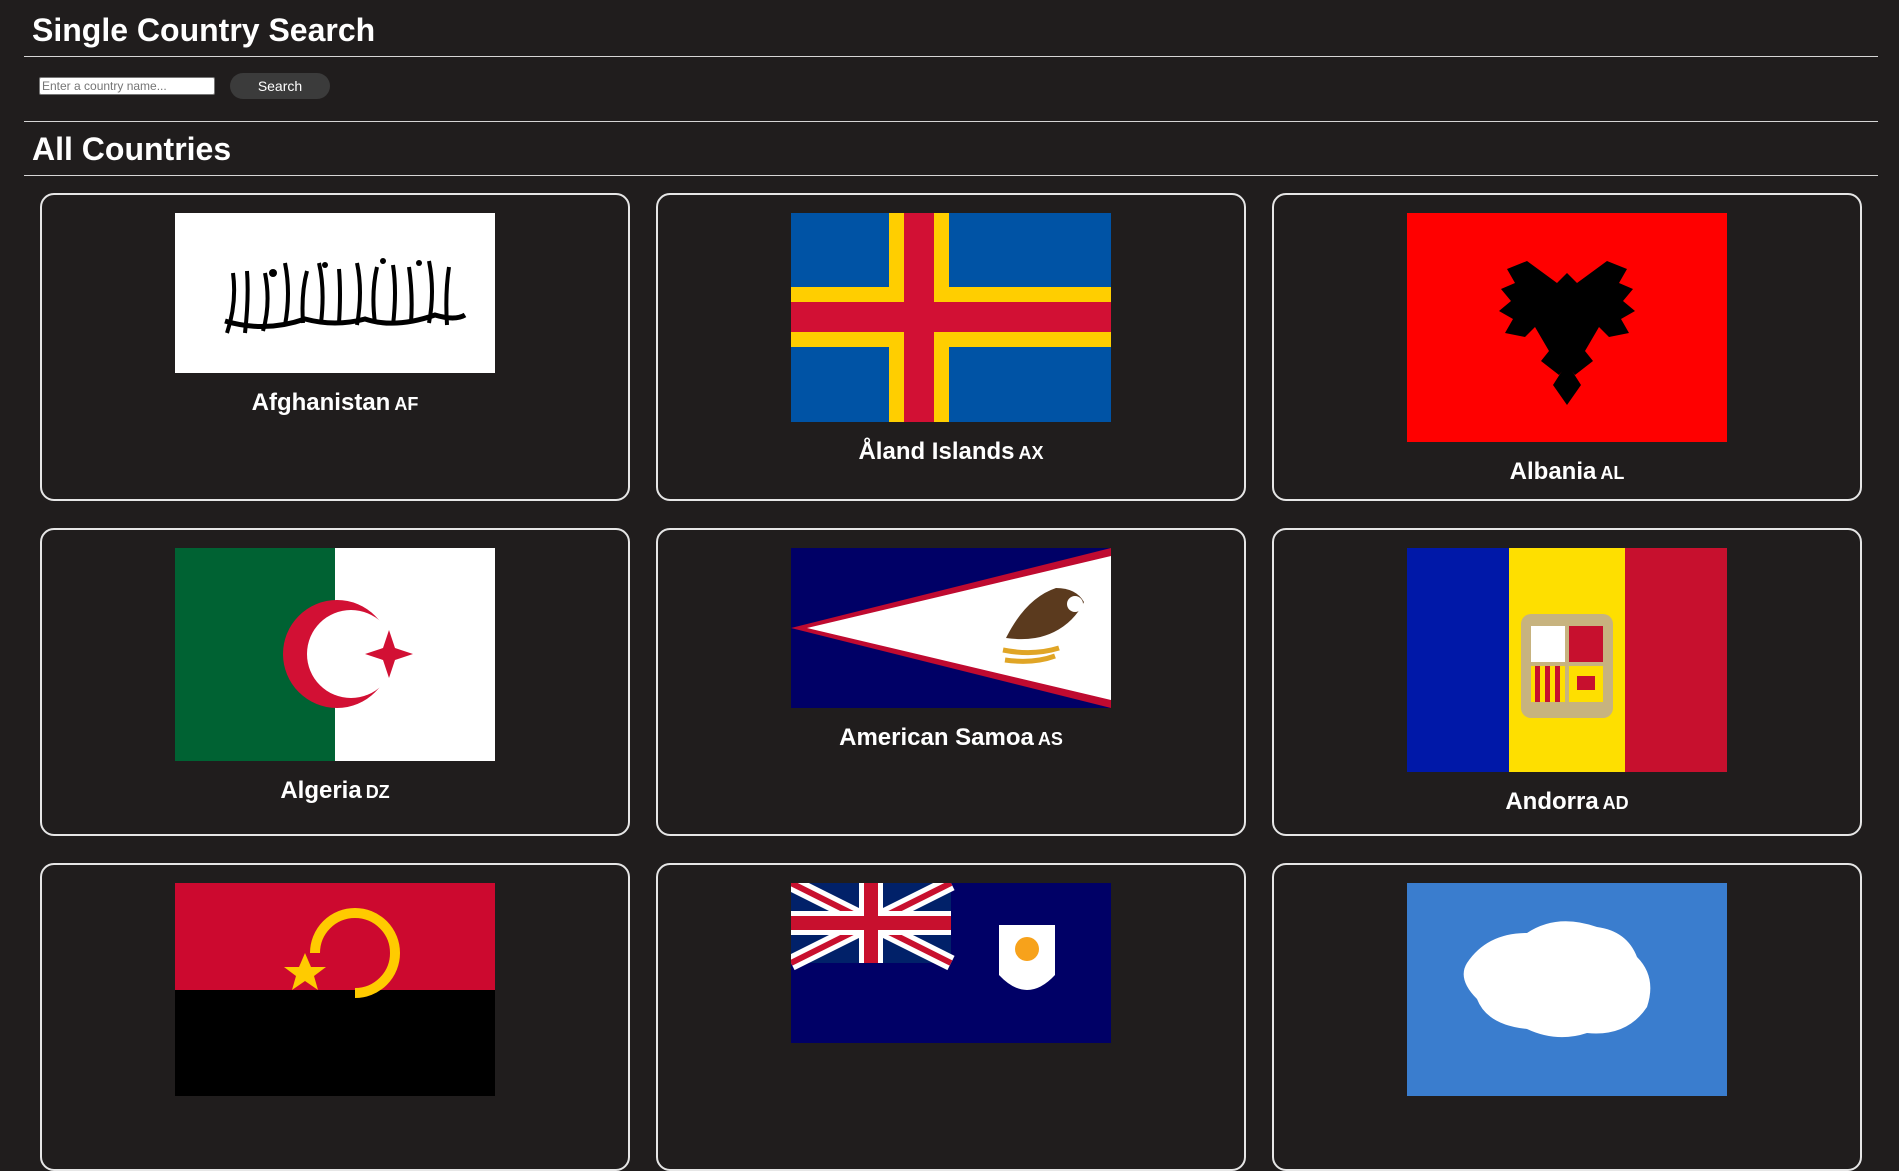 The height and width of the screenshot is (1171, 1899). What do you see at coordinates (951, 963) in the screenshot?
I see `ai-flag-icon` at bounding box center [951, 963].